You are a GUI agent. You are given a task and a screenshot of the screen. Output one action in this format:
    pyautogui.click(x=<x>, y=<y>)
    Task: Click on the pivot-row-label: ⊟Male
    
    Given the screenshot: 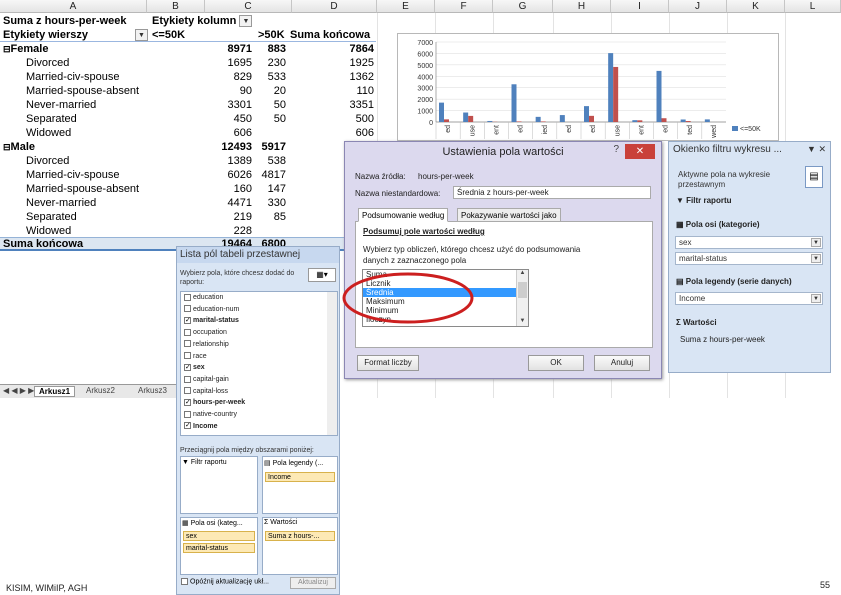 What is the action you would take?
    pyautogui.click(x=19, y=147)
    